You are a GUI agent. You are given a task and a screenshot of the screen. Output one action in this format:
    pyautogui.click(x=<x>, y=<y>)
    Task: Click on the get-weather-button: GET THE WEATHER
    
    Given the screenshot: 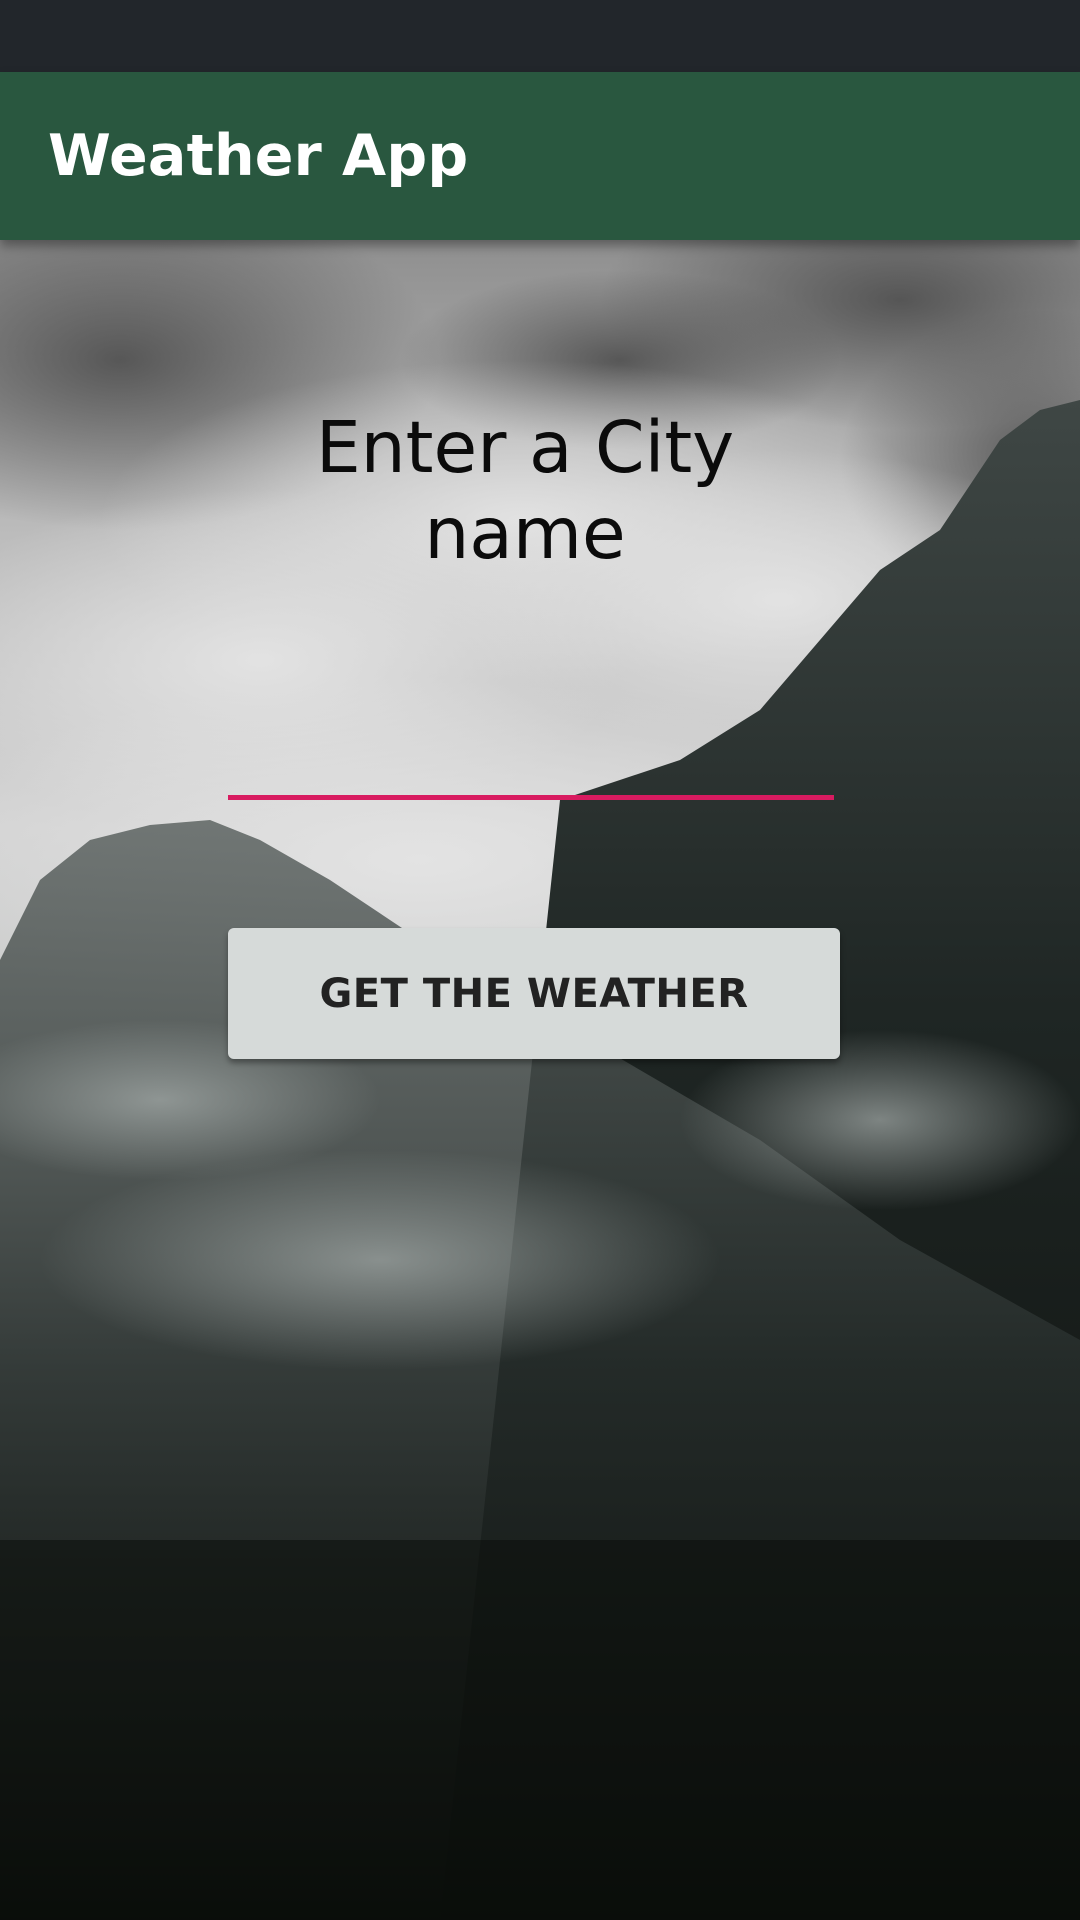 What is the action you would take?
    pyautogui.click(x=534, y=993)
    